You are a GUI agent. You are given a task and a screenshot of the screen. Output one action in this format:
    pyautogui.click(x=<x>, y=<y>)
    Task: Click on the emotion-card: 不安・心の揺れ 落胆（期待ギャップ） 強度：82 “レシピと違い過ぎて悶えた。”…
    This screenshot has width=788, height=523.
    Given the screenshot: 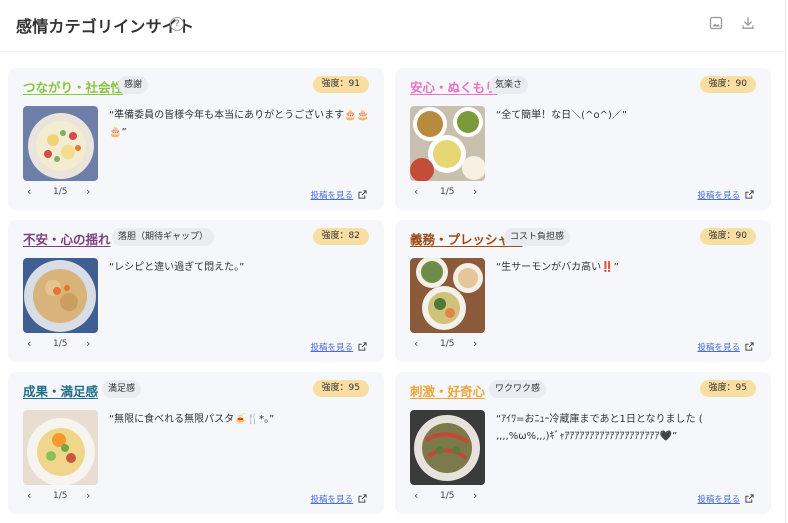 What is the action you would take?
    pyautogui.click(x=196, y=291)
    